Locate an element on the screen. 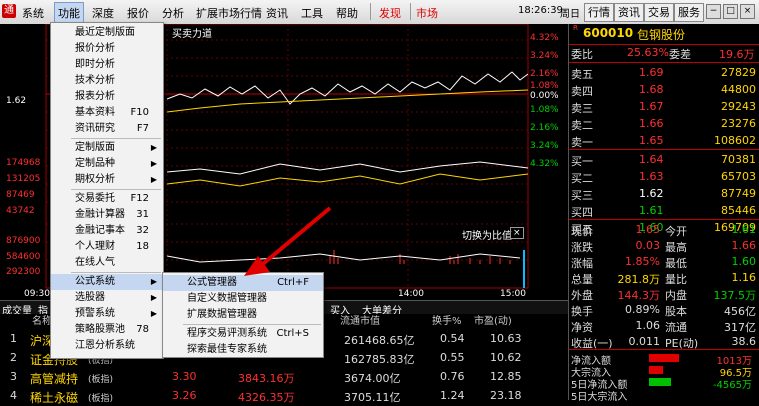 The image size is (759, 406). maximize-icon: □ is located at coordinates (730, 11).